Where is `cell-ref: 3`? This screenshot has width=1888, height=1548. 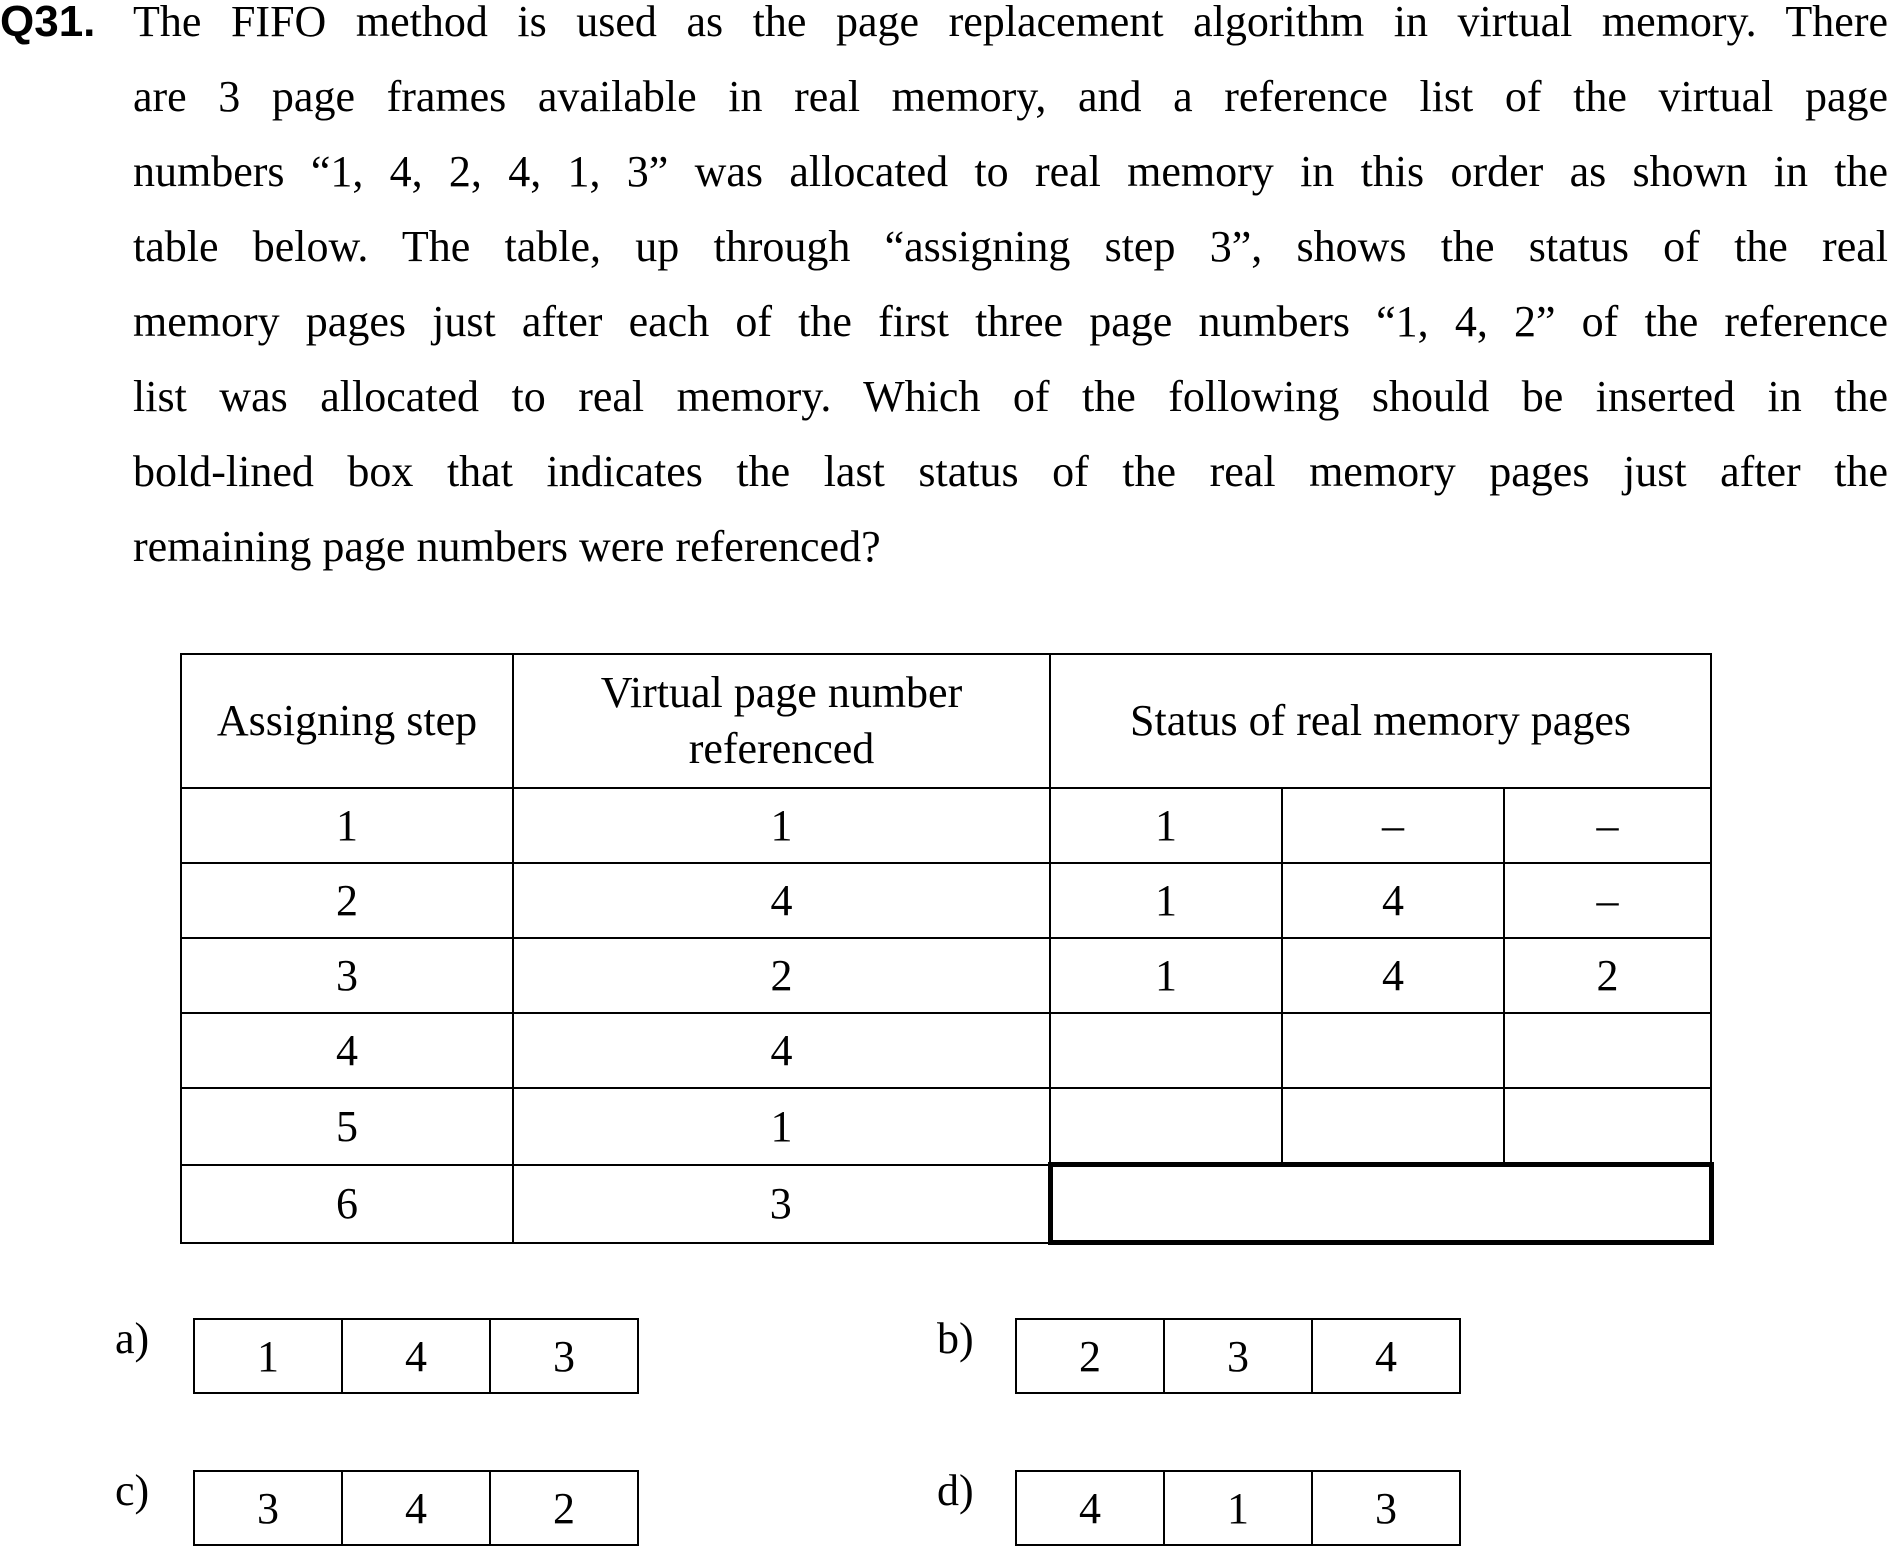 cell-ref: 3 is located at coordinates (781, 1203).